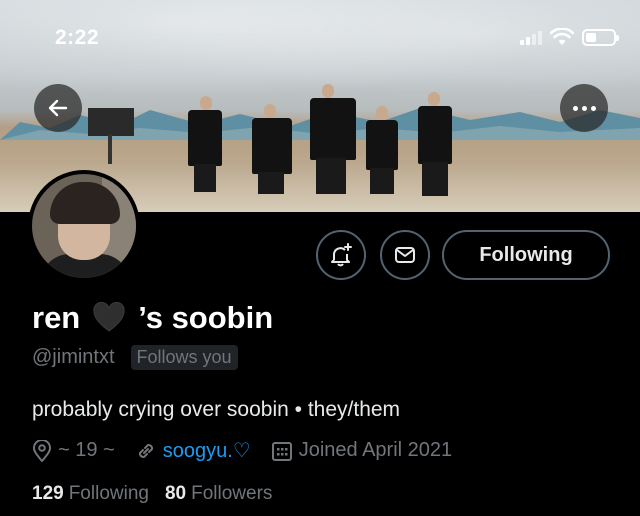 Image resolution: width=640 pixels, height=516 pixels. I want to click on location-item: ~ 19 ~, so click(73, 450).